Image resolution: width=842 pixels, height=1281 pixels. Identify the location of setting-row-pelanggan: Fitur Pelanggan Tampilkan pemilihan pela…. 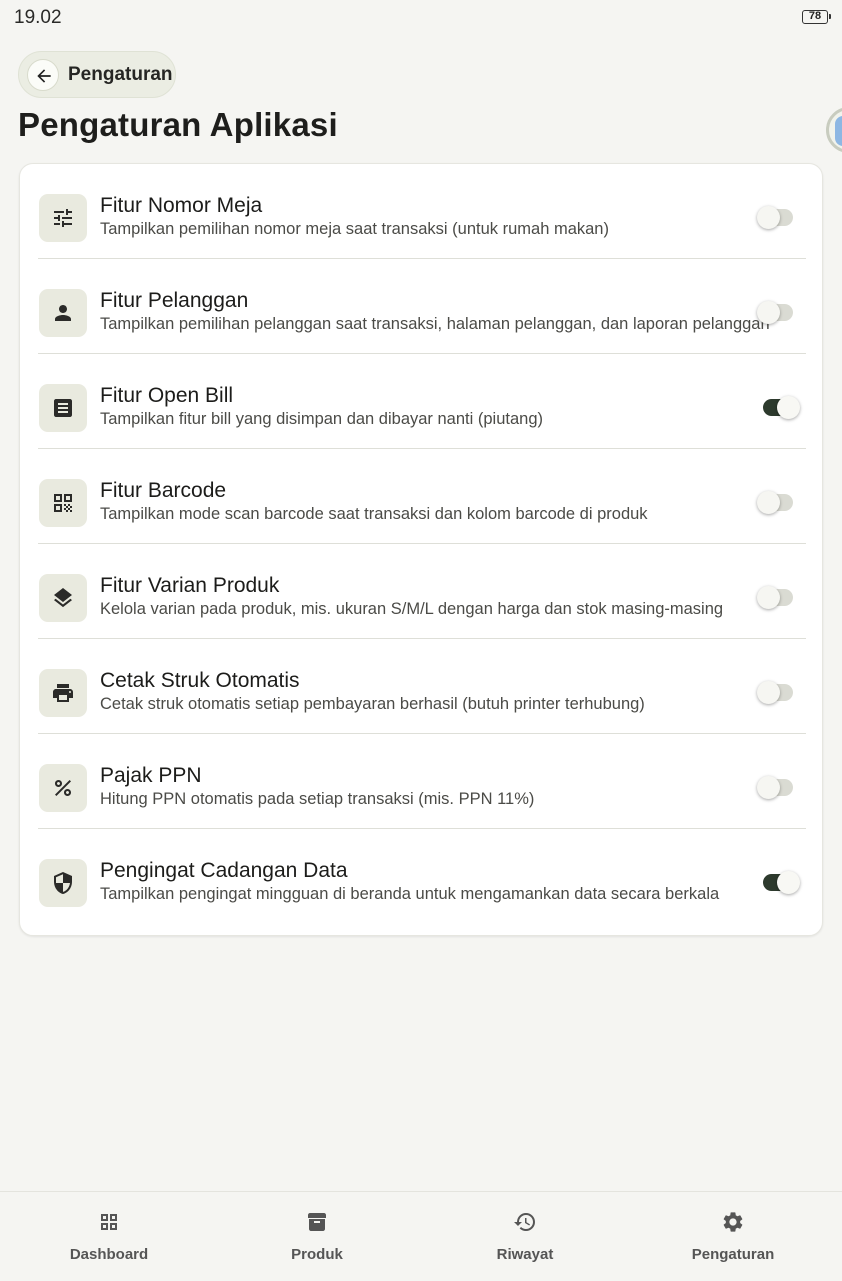
(422, 306).